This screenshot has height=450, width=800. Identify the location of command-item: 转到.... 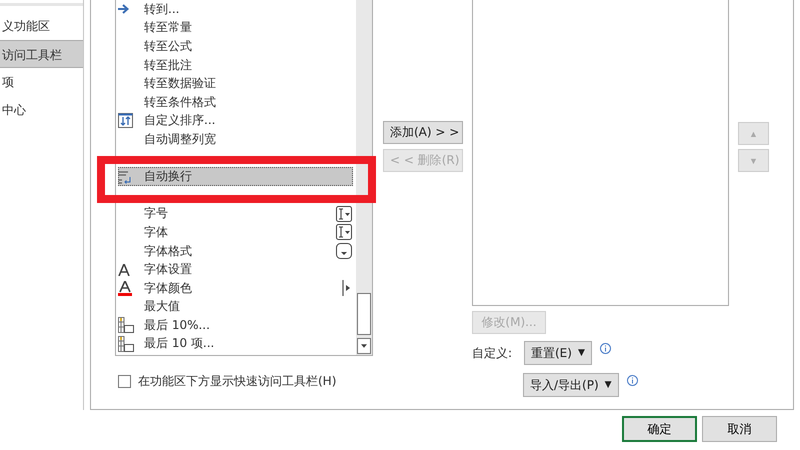
(235, 9).